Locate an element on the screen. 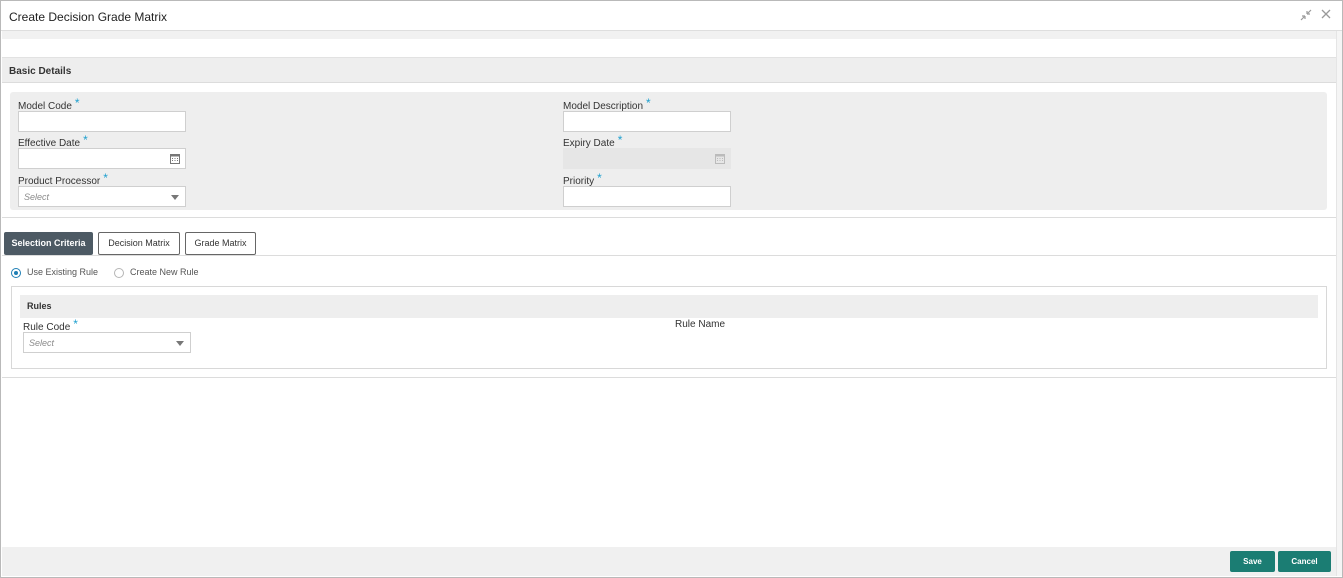 The height and width of the screenshot is (578, 1343). create-new-rule-radio is located at coordinates (119, 273).